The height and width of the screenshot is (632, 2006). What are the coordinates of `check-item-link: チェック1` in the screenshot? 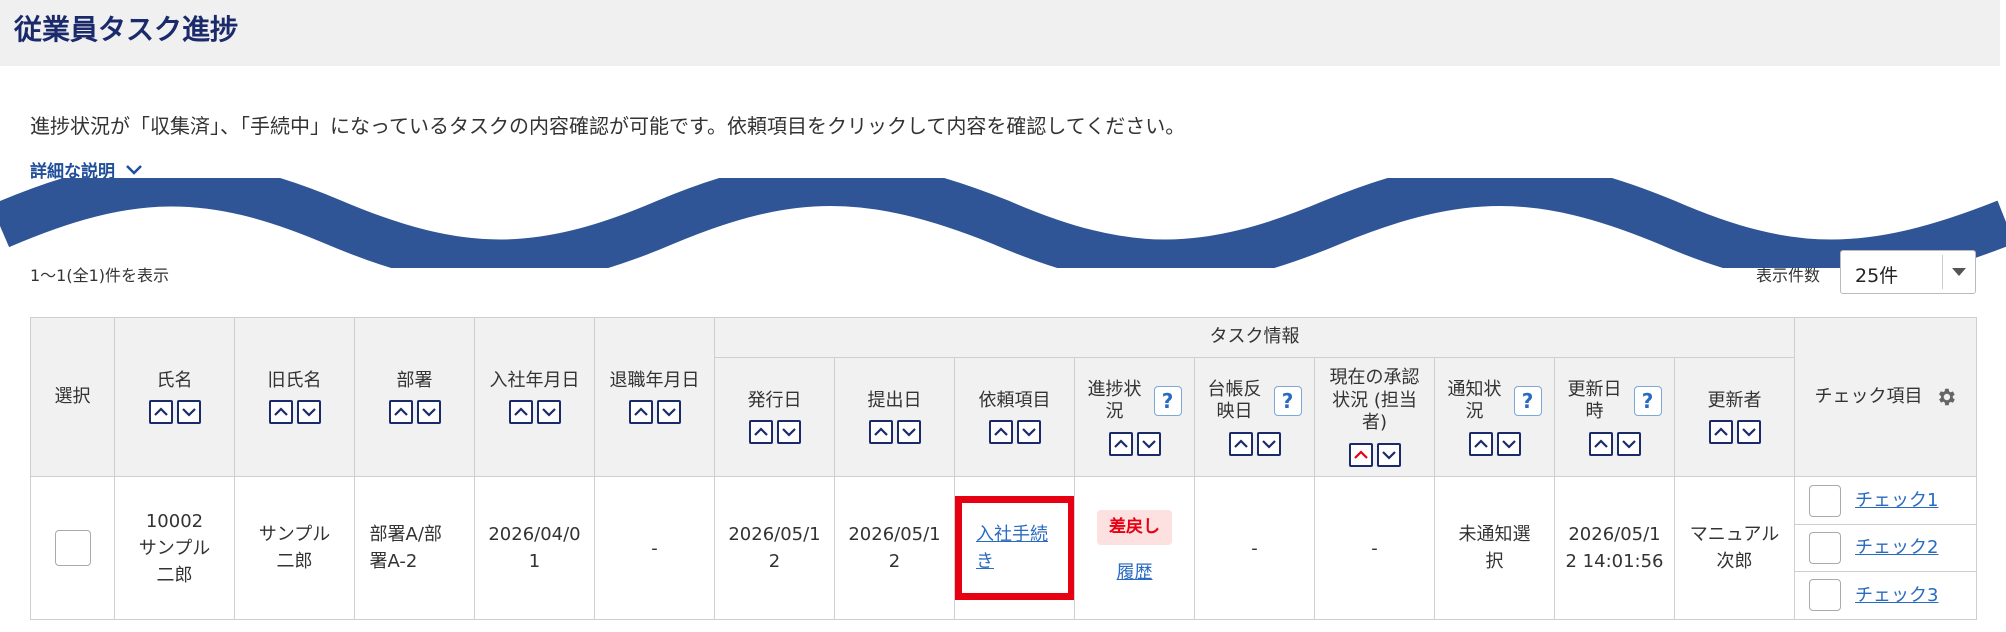 It's located at (1896, 500).